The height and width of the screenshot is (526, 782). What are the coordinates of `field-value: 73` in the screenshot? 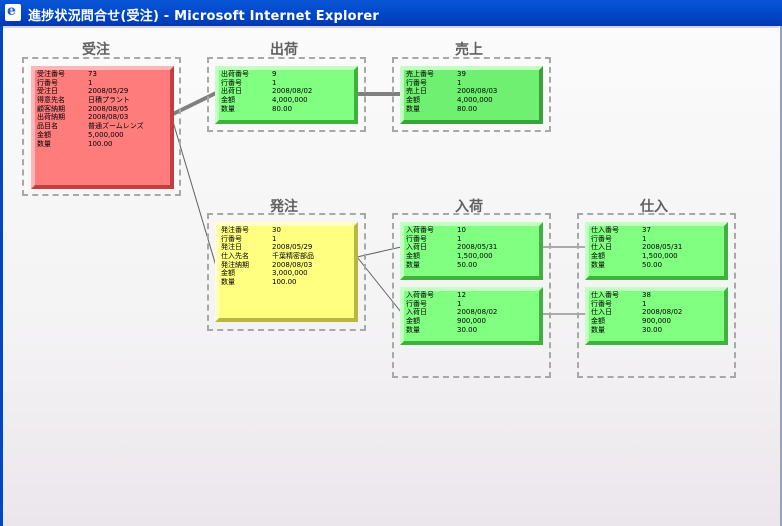 It's located at (92, 74).